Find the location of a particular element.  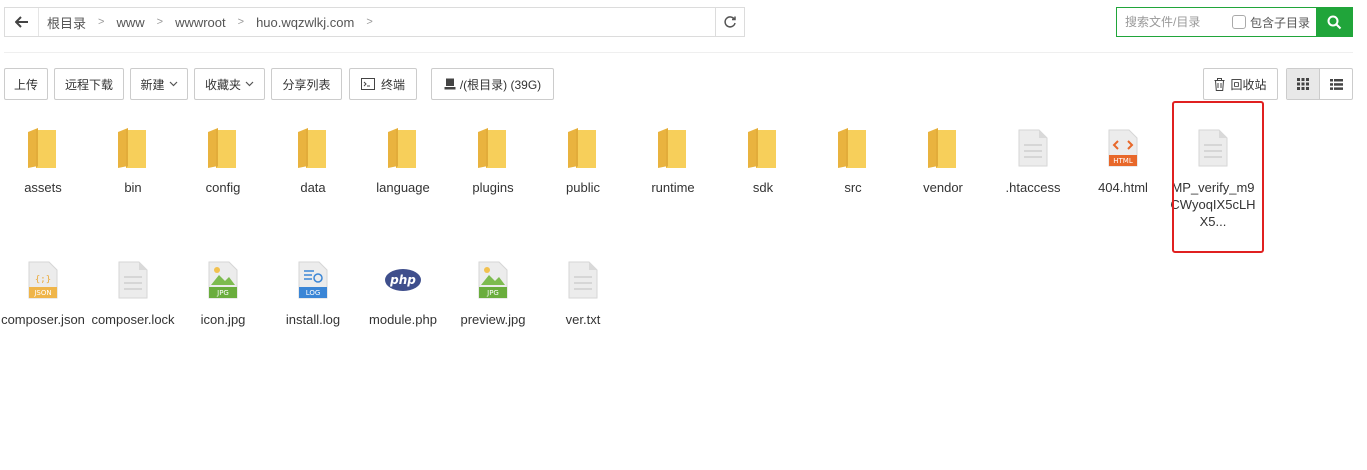

php-file-icon: php is located at coordinates (403, 280).